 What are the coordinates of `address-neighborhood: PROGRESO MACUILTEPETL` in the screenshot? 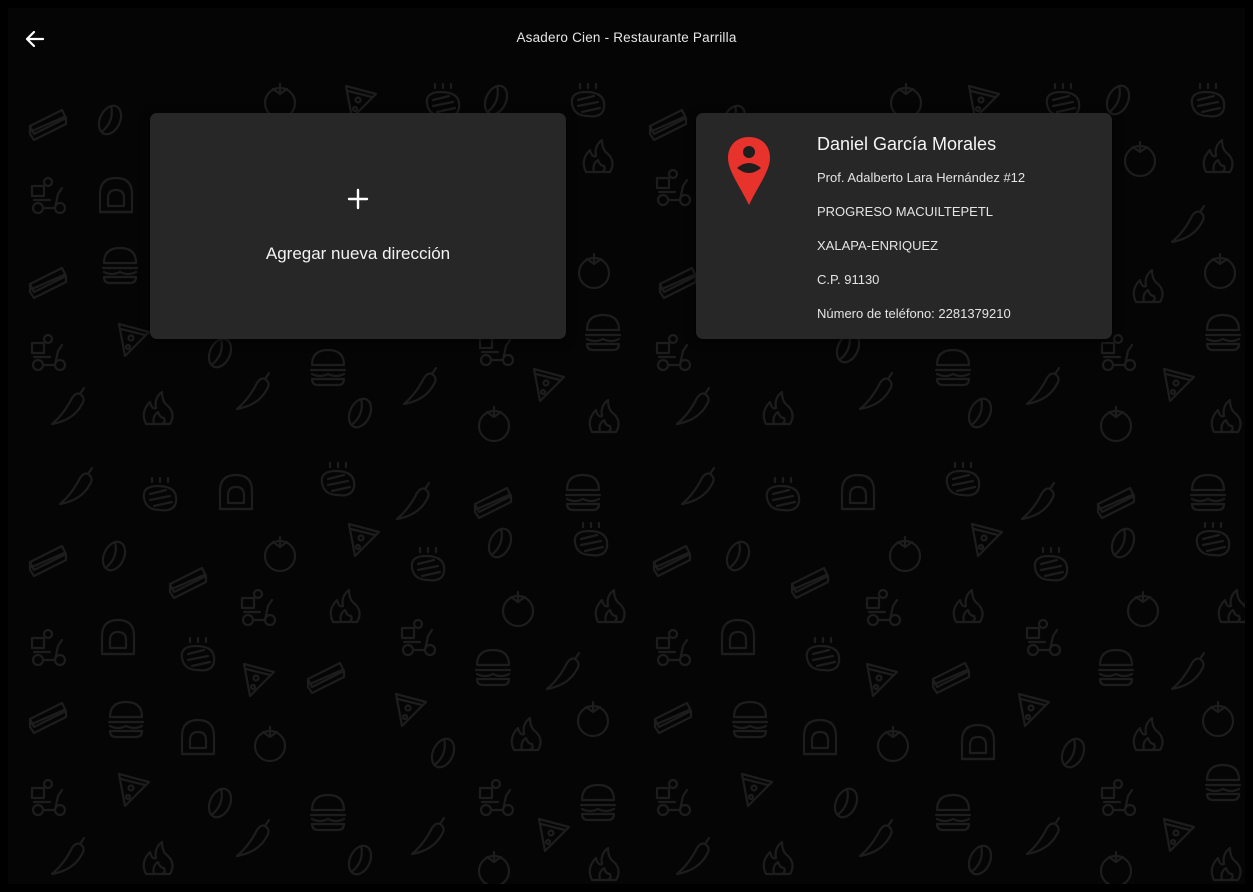 It's located at (905, 211).